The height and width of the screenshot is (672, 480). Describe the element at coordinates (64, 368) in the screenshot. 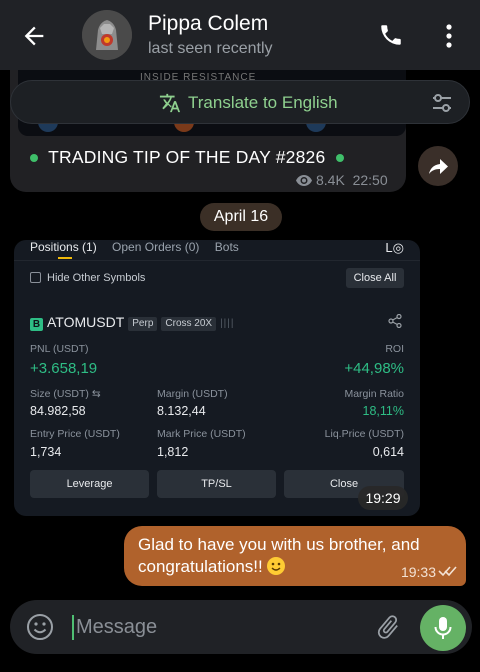

I see `pnl-value: +3.658,19` at that location.